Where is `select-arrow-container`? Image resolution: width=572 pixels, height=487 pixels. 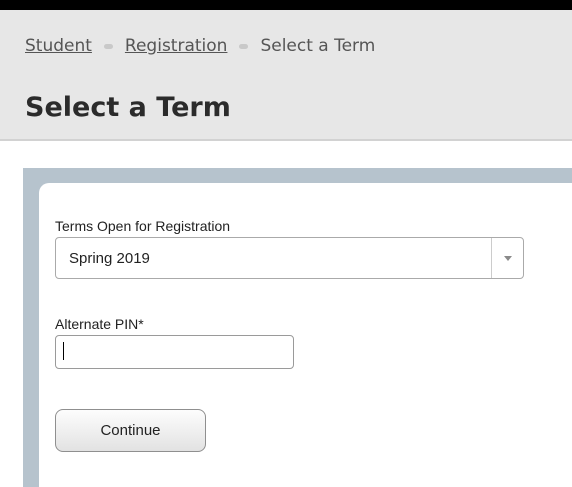 select-arrow-container is located at coordinates (507, 258).